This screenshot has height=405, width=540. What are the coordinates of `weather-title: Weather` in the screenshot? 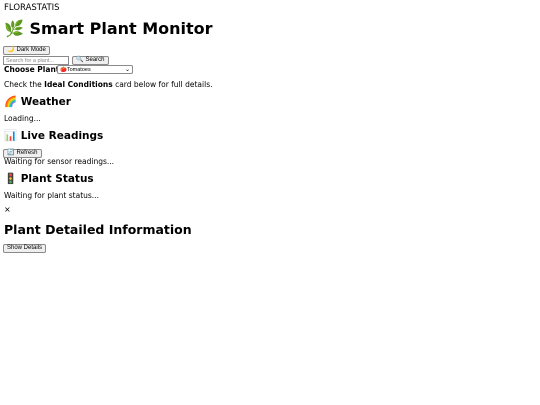 It's located at (45, 102).